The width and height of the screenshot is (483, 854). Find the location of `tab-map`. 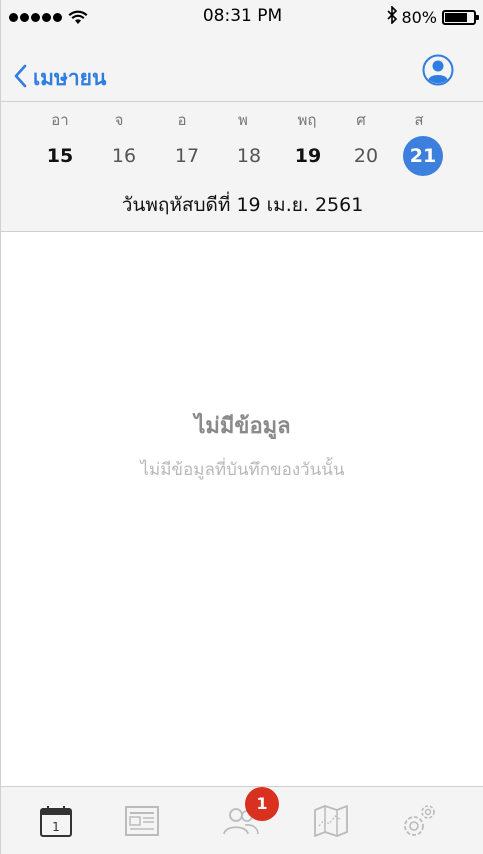

tab-map is located at coordinates (331, 821).